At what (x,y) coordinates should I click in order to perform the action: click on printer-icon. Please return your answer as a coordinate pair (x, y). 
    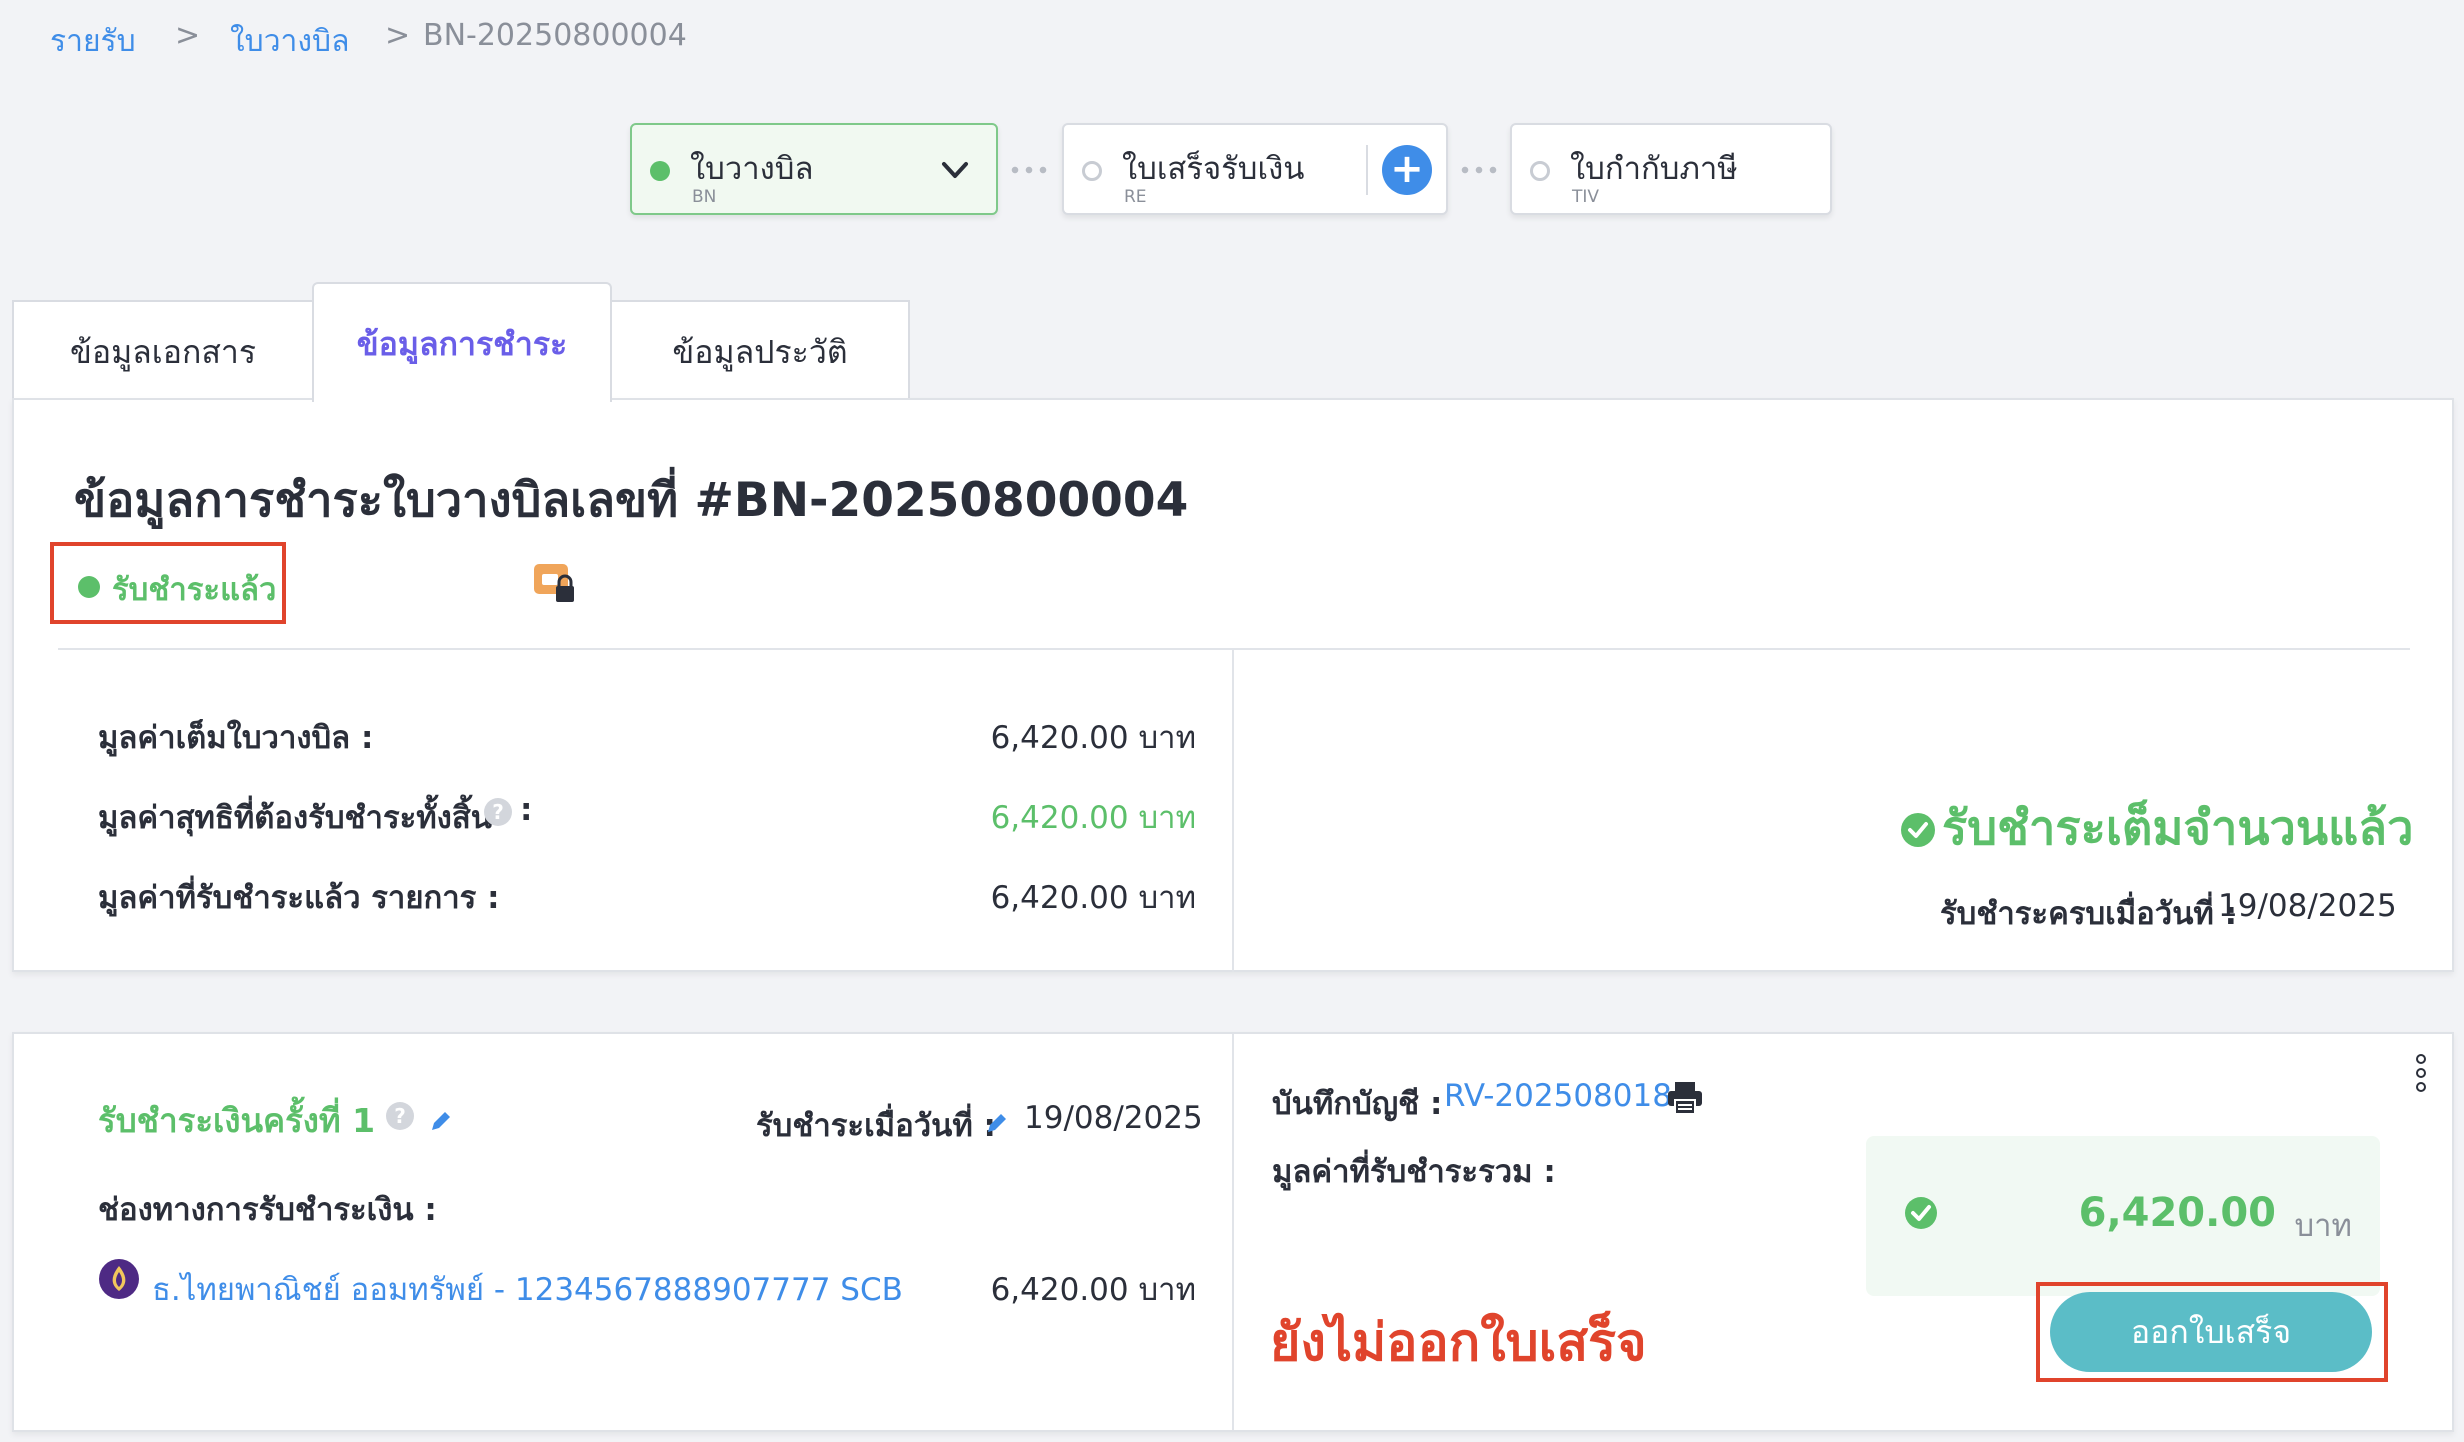
    Looking at the image, I should click on (1685, 1098).